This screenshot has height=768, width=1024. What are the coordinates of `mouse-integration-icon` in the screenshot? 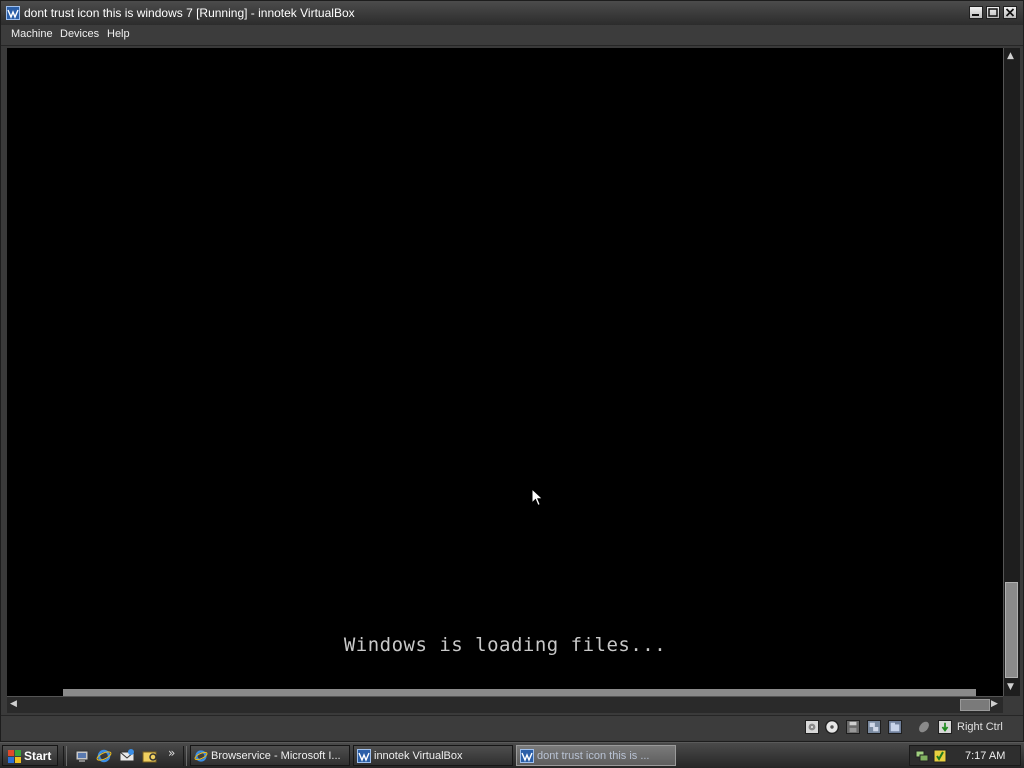 It's located at (924, 727).